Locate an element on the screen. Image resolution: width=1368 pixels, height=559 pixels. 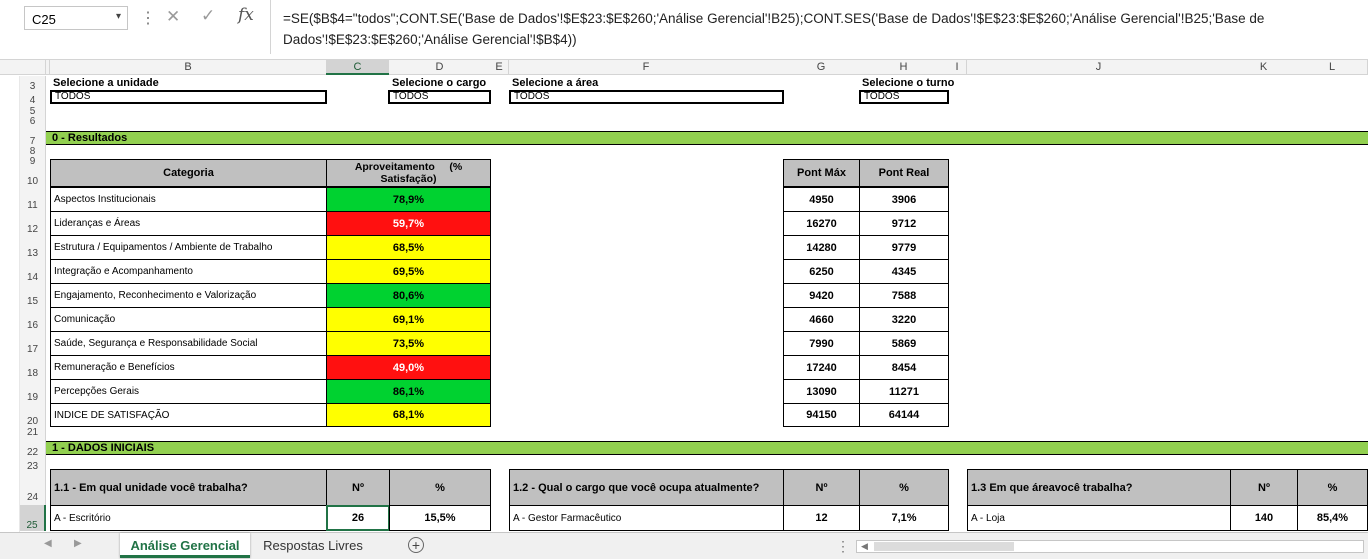
row-header-13: 13 is located at coordinates (33, 247).